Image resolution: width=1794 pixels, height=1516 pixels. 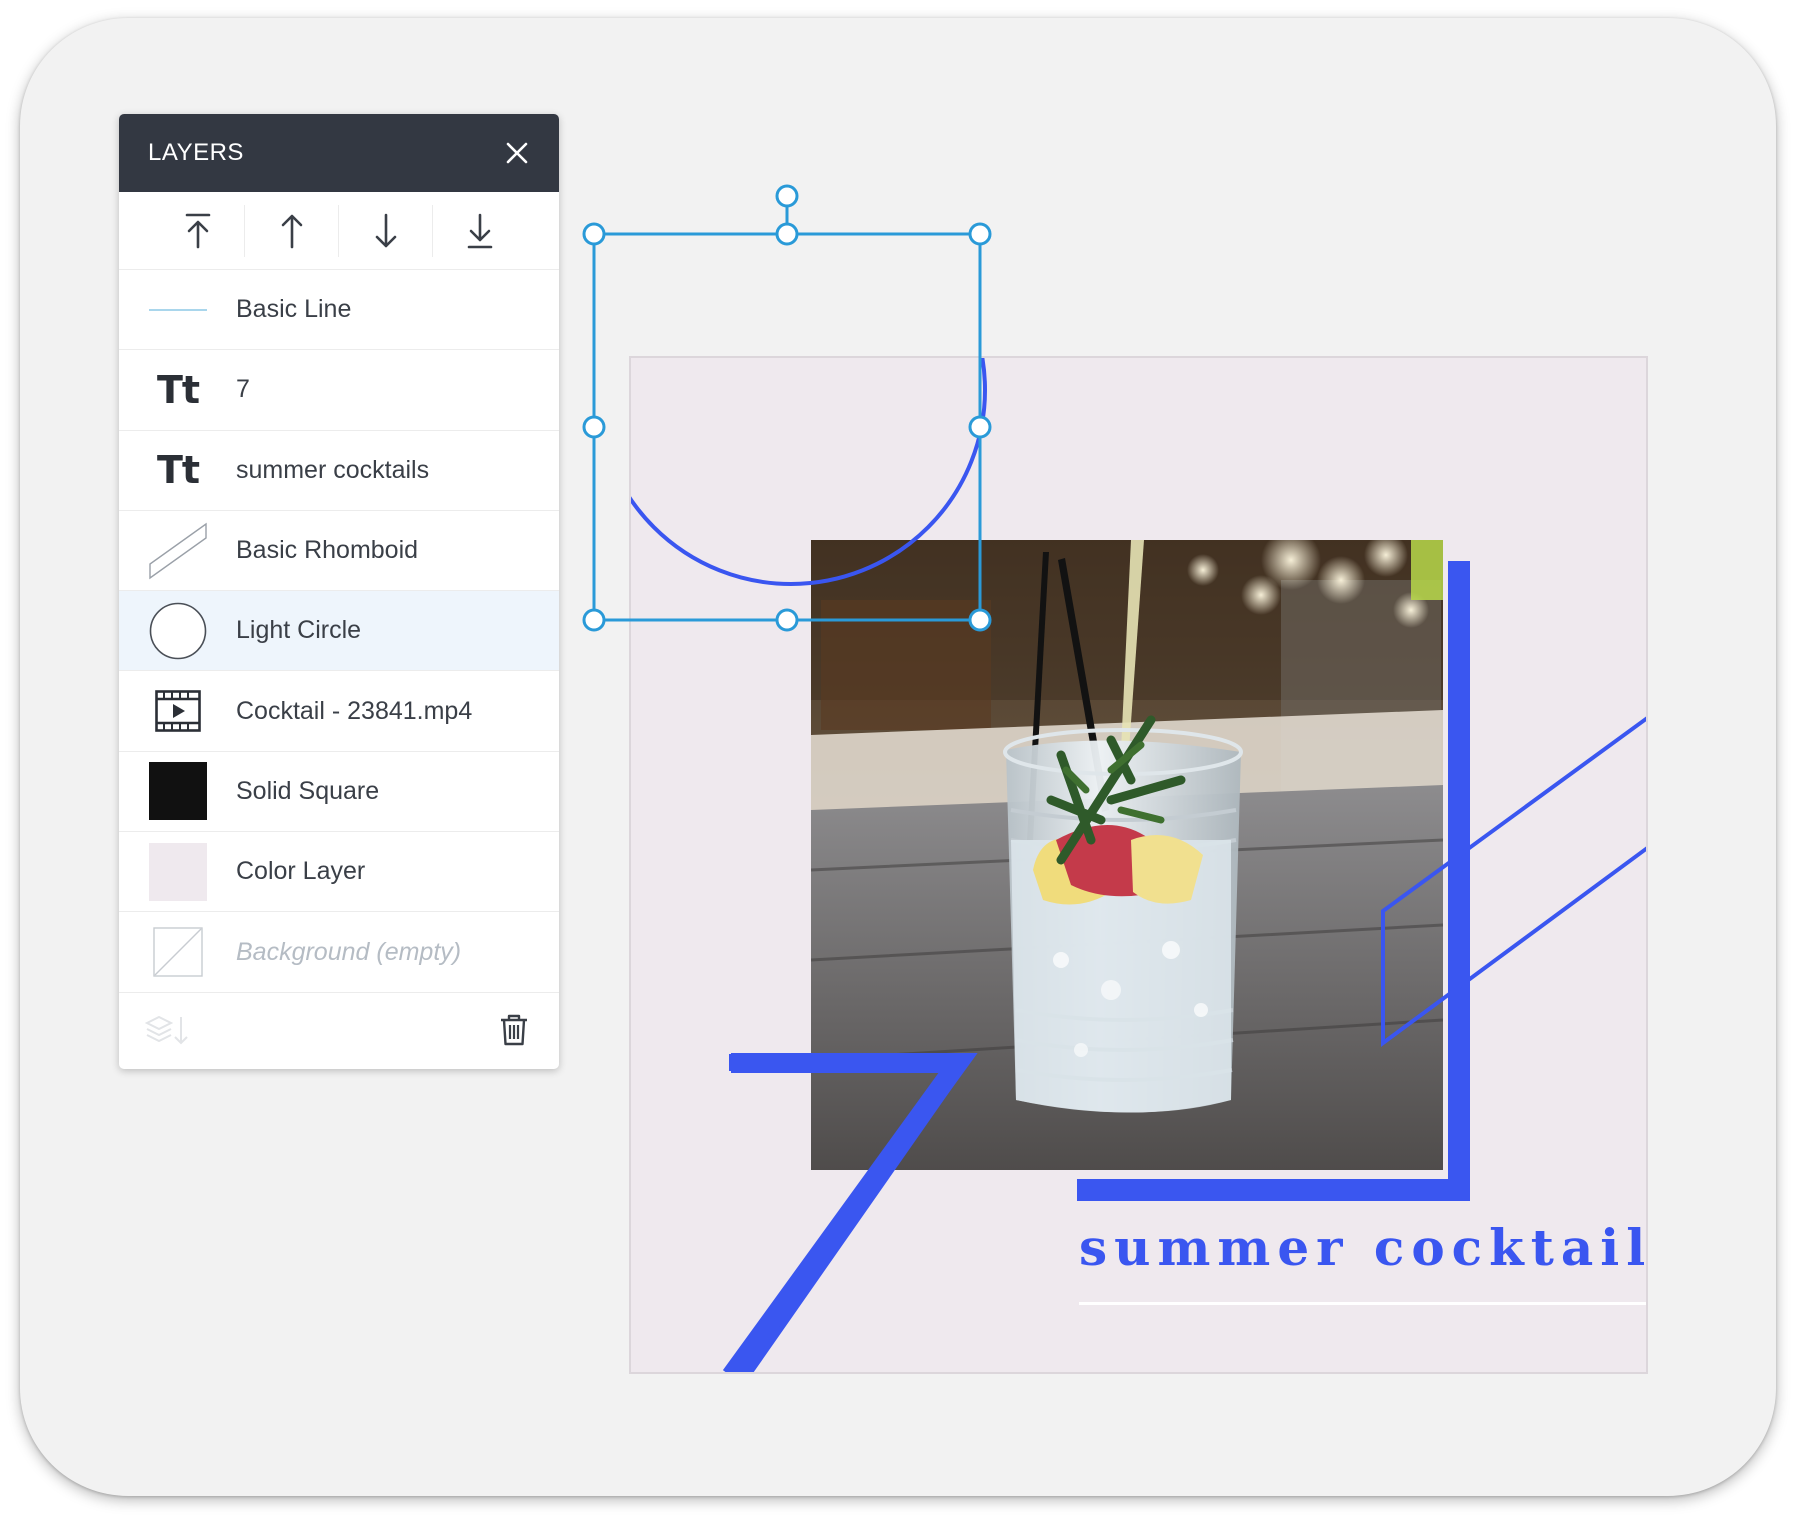 What do you see at coordinates (178, 551) in the screenshot?
I see `rhomboid-thumb-icon` at bounding box center [178, 551].